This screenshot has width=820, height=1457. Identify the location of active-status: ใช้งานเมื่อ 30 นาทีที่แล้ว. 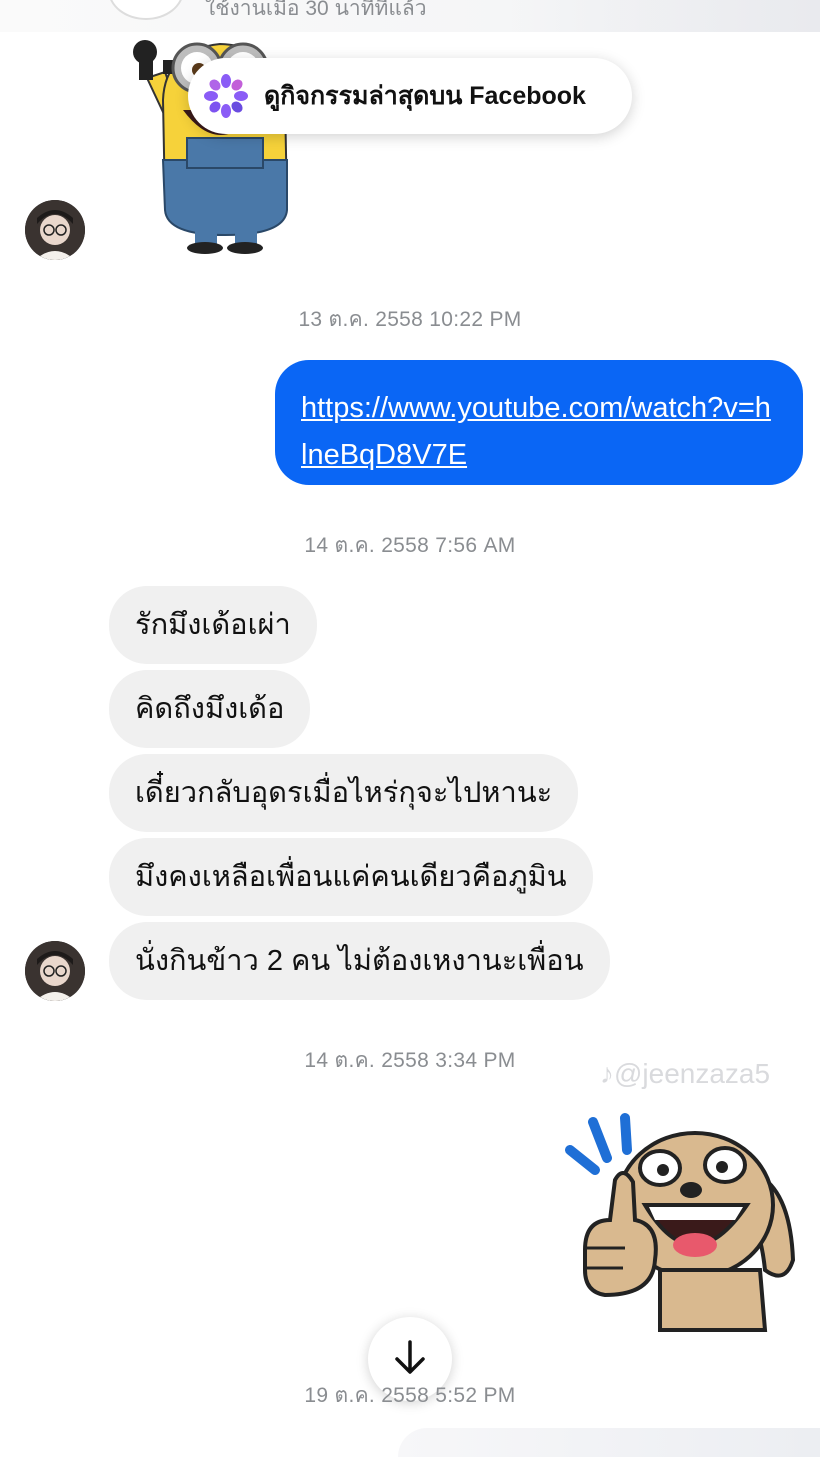
(316, 10).